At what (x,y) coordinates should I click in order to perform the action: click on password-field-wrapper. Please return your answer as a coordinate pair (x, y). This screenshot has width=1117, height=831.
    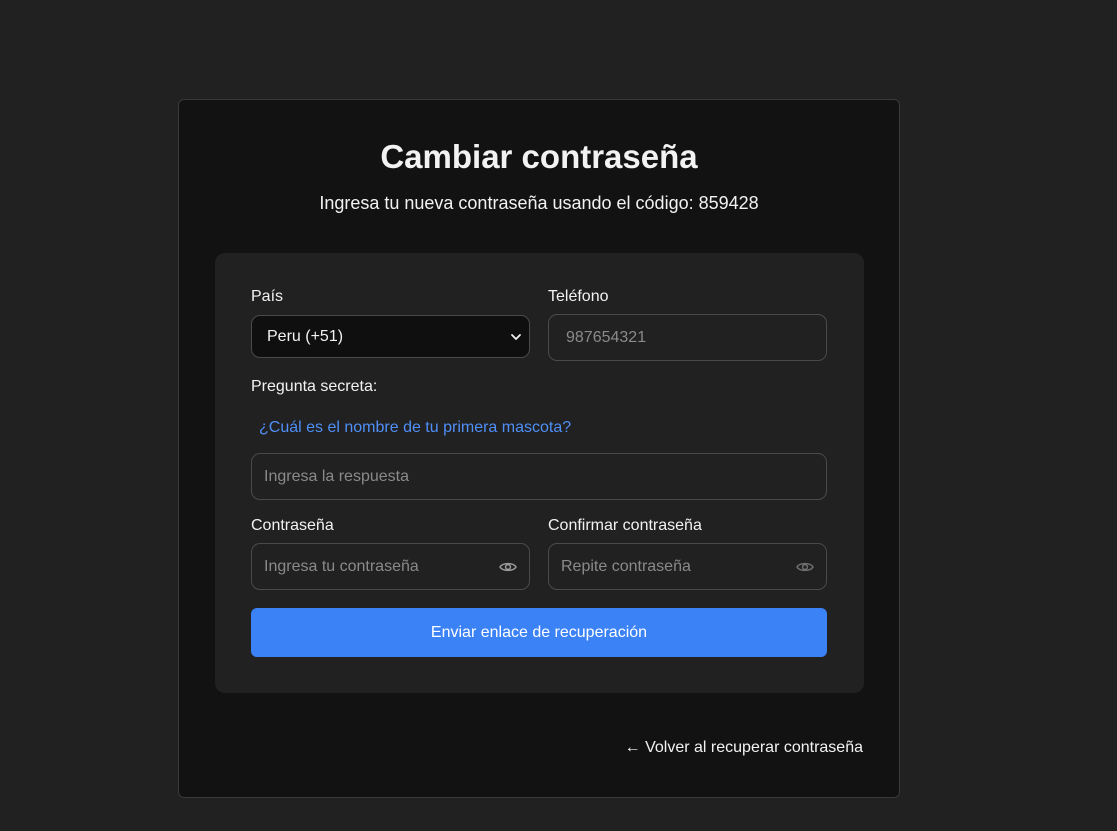
    Looking at the image, I should click on (390, 566).